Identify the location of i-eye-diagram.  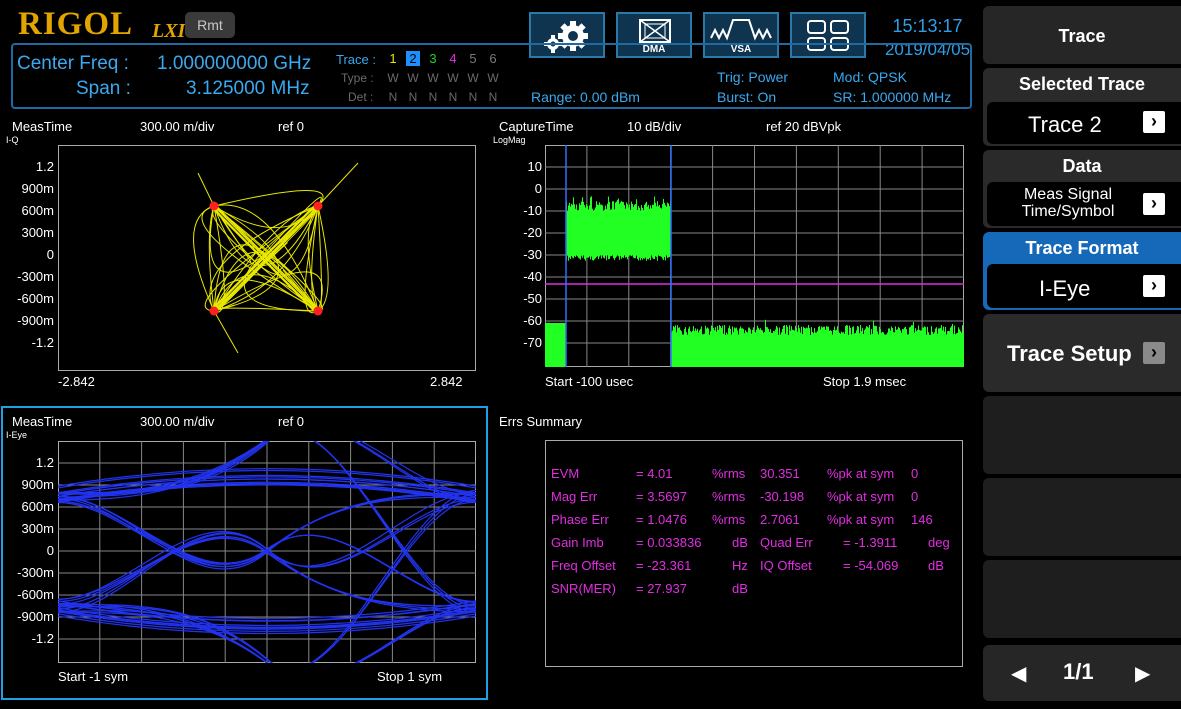
(267, 552).